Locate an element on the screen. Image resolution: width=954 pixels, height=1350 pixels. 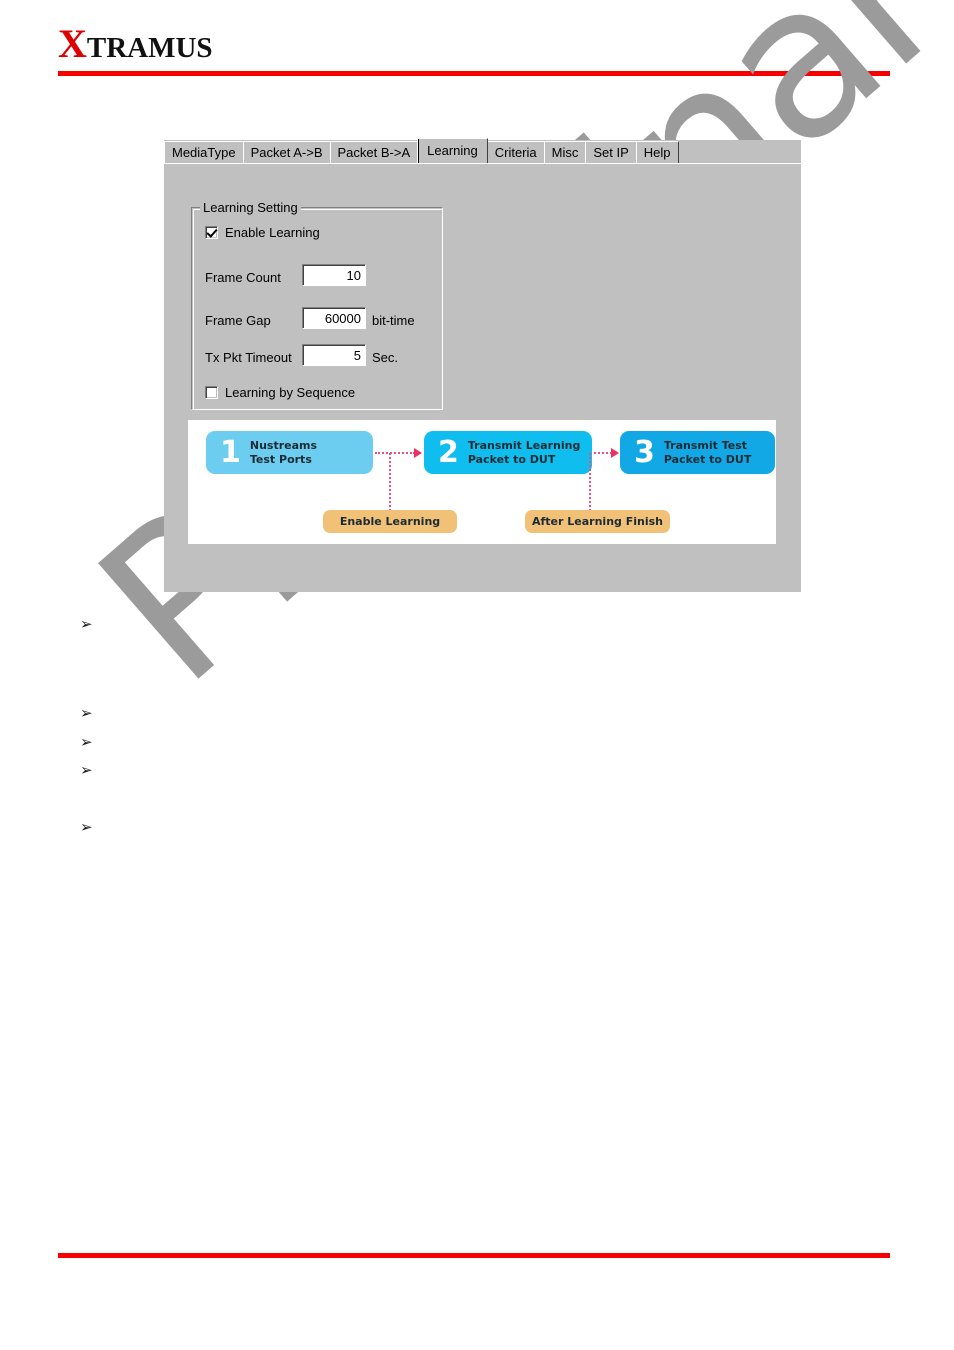
flow-step-1-text: Nustreams Test Ports is located at coordinates (283, 453).